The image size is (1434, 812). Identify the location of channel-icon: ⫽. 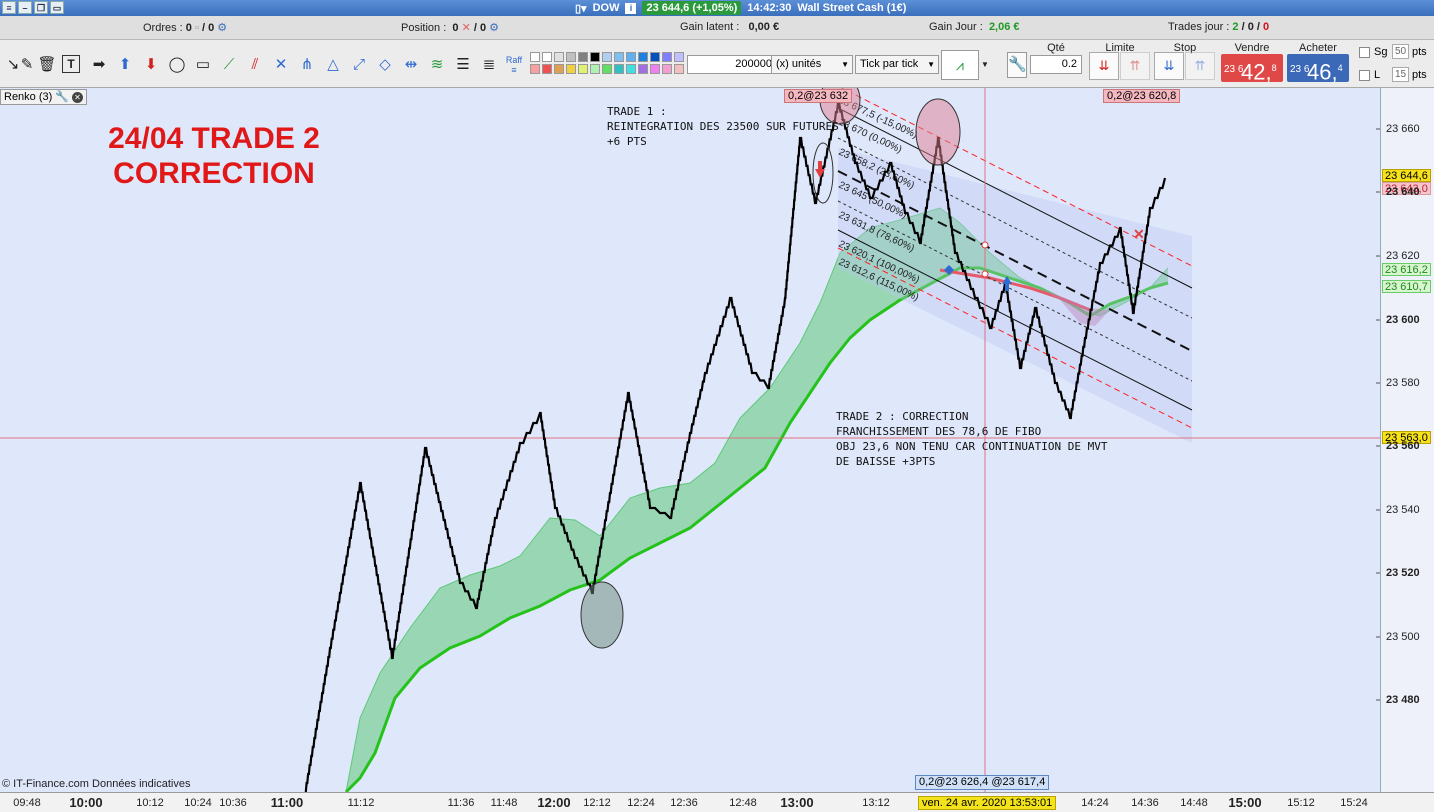
(255, 65).